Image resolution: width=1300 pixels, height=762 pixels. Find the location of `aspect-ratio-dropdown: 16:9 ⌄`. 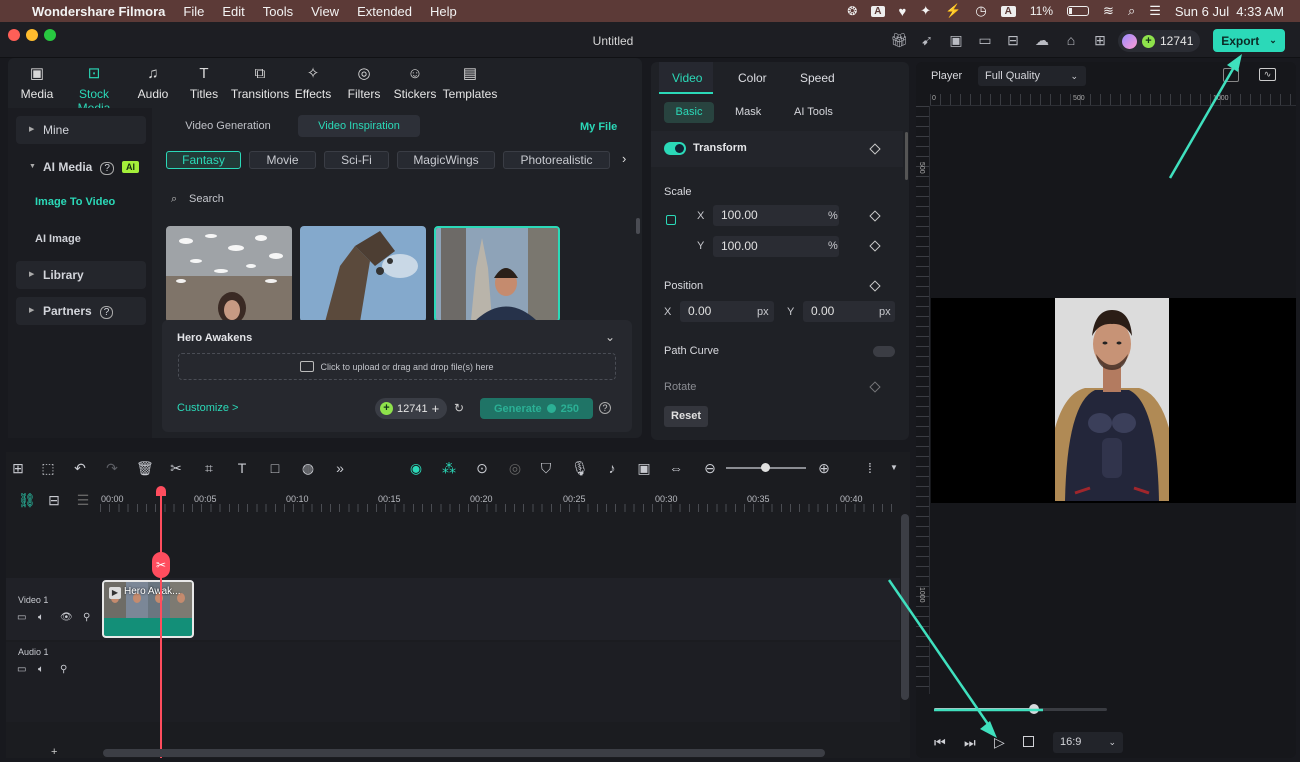

aspect-ratio-dropdown: 16:9 ⌄ is located at coordinates (1088, 742).